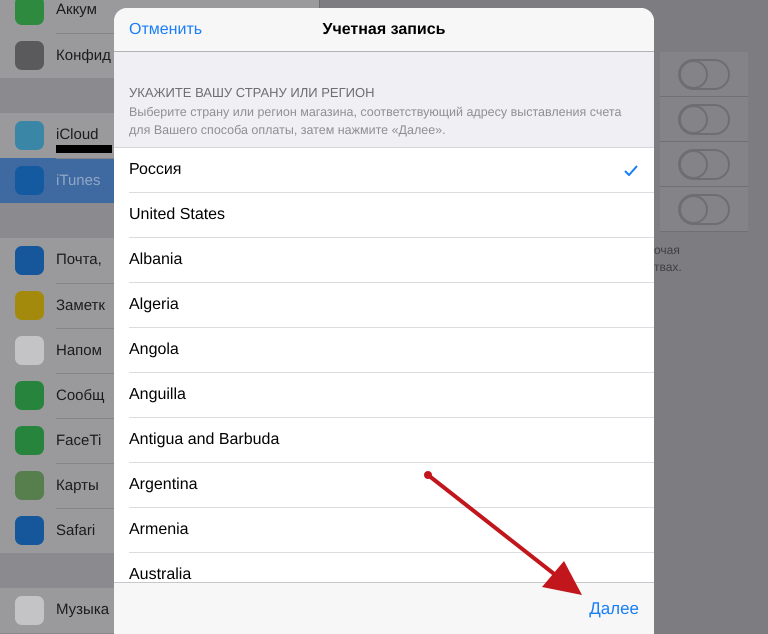  I want to click on settings-label: Safari, so click(76, 530).